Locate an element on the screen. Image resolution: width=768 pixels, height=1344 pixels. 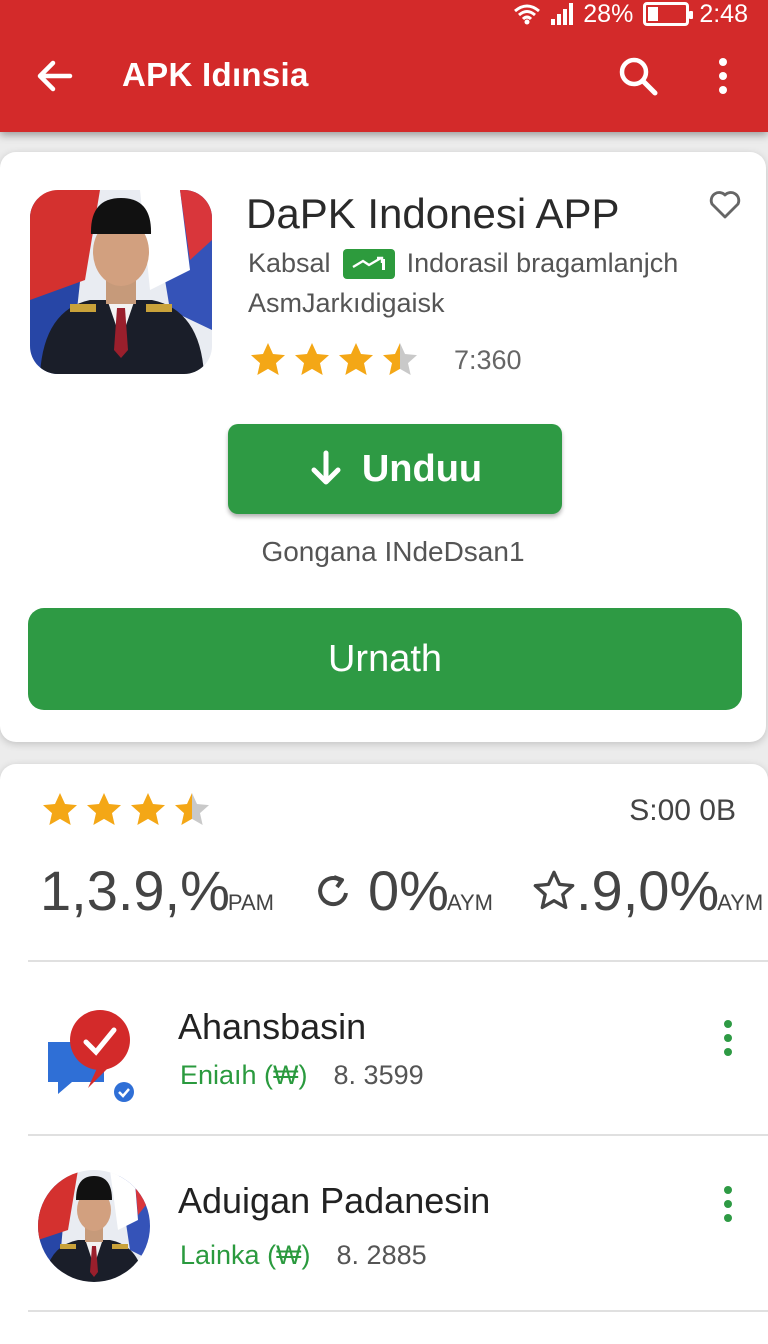
stat-value: 1,3.9,% is located at coordinates (135, 890).